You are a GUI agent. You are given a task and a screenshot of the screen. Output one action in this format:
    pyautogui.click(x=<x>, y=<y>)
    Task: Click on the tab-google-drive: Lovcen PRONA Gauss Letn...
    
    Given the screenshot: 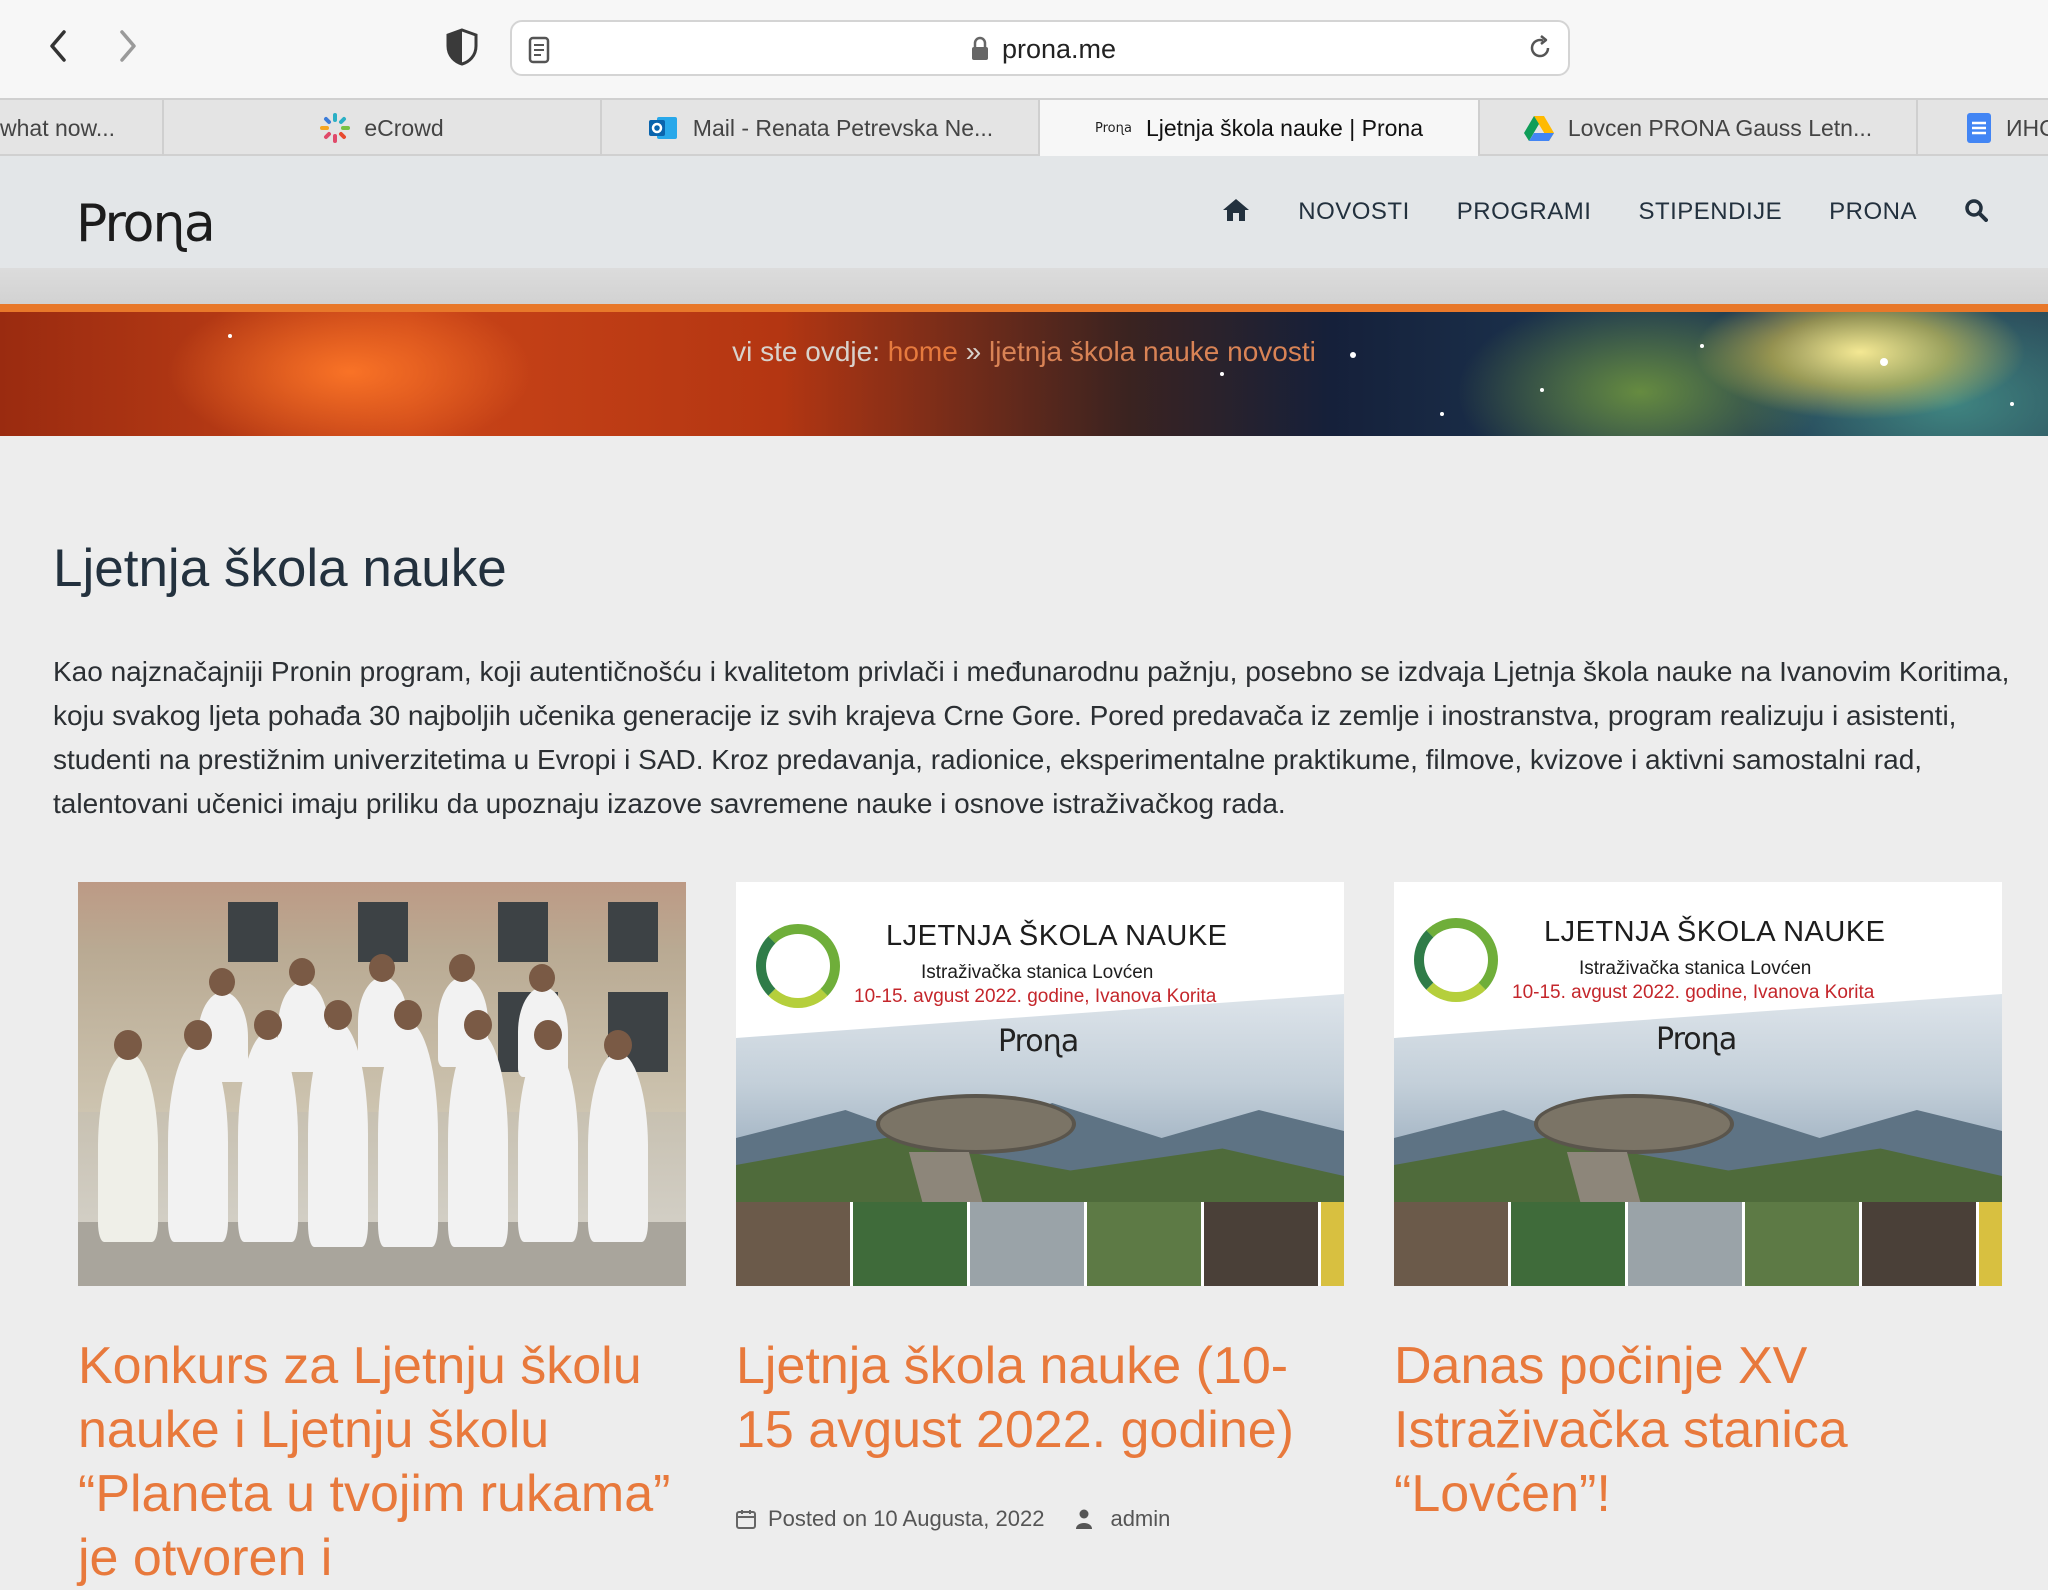 What is the action you would take?
    pyautogui.click(x=1699, y=128)
    